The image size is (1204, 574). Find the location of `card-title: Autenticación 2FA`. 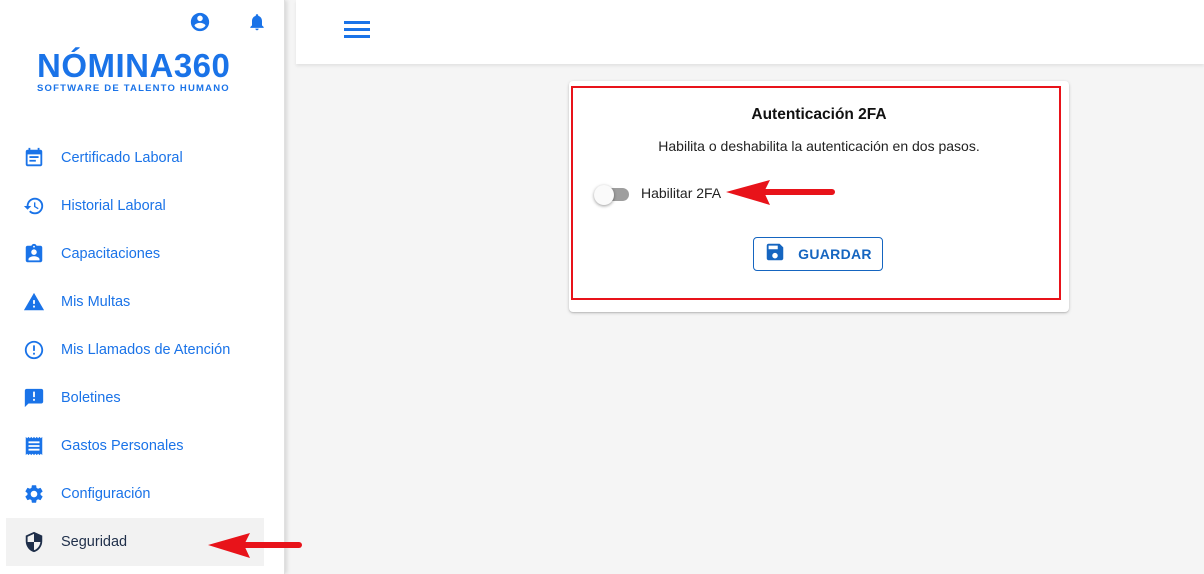

card-title: Autenticación 2FA is located at coordinates (819, 114).